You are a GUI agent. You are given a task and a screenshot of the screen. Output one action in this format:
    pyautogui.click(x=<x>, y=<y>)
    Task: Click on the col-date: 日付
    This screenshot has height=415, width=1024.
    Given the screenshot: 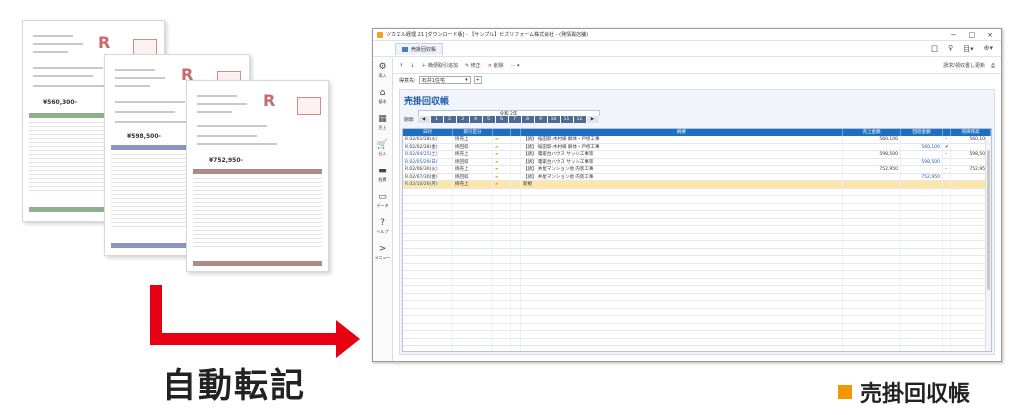 What is the action you would take?
    pyautogui.click(x=428, y=132)
    